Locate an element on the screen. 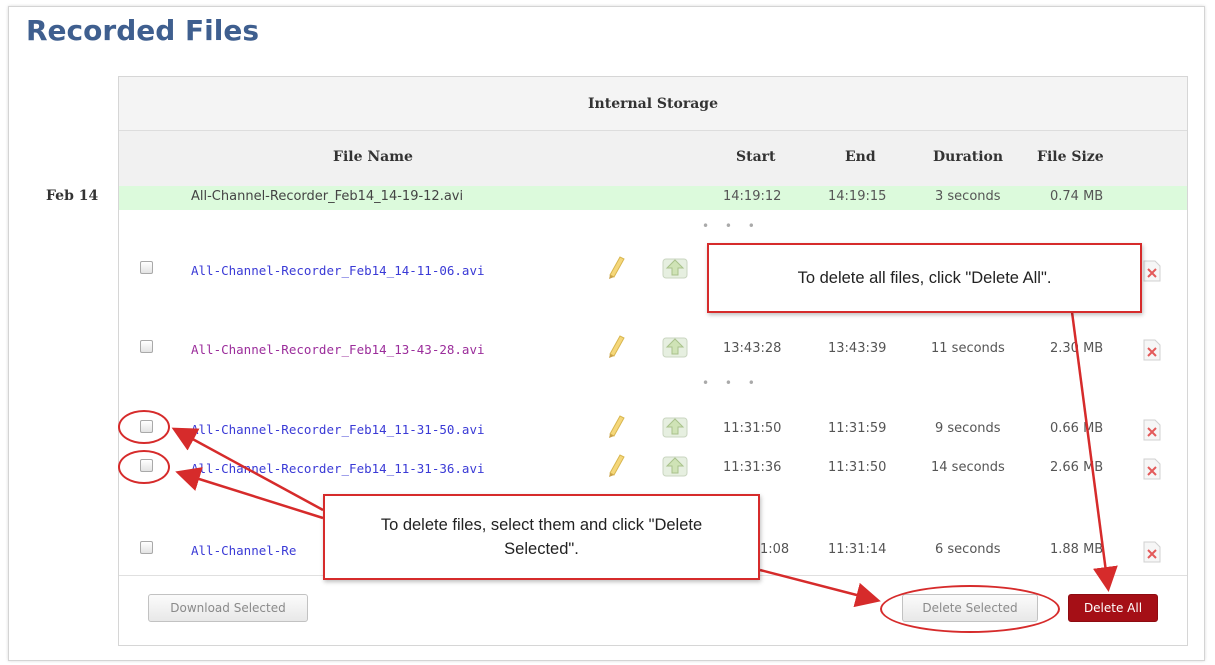  delete-selected-callout-line-2: Selected". is located at coordinates (541, 549).